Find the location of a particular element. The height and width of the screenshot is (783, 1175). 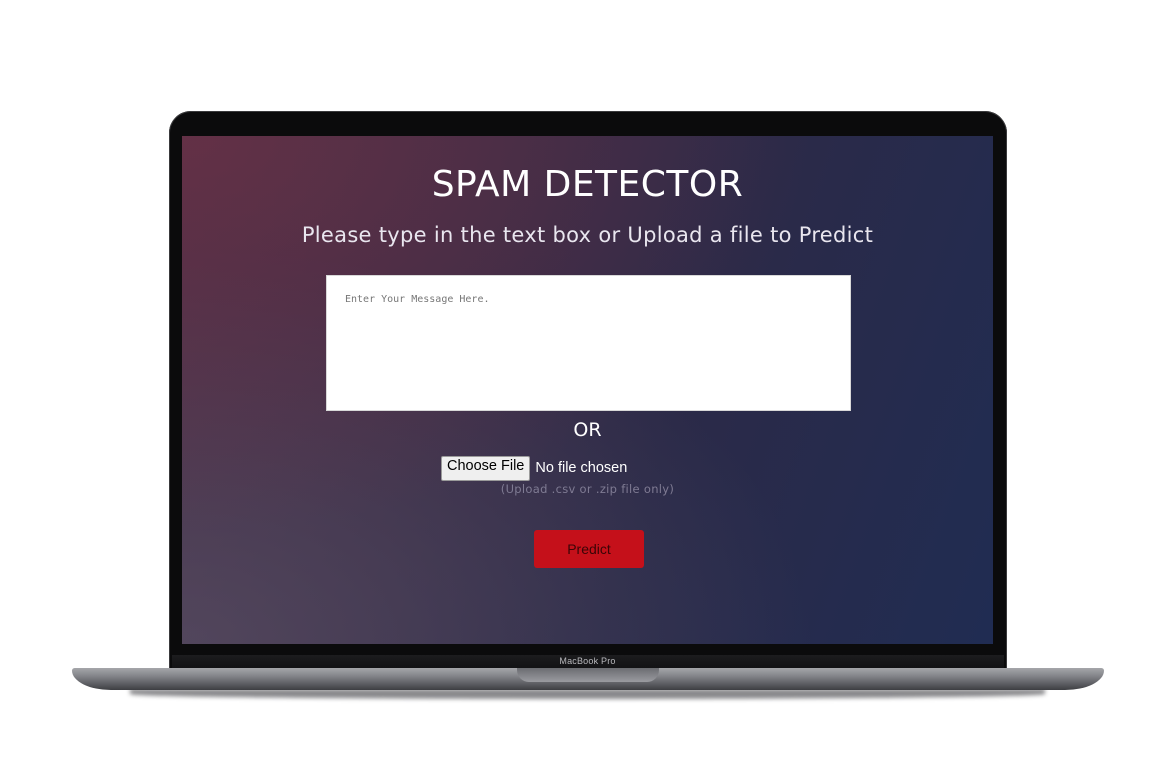

file-type-hint: (Upload .csv or .zip file only) is located at coordinates (587, 489).